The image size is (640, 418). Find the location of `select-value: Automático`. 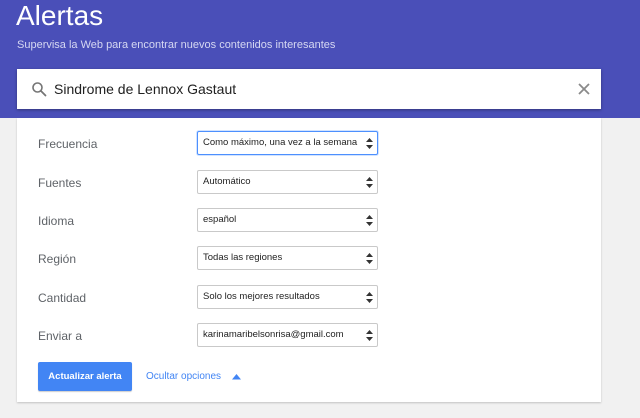

select-value: Automático is located at coordinates (227, 181).